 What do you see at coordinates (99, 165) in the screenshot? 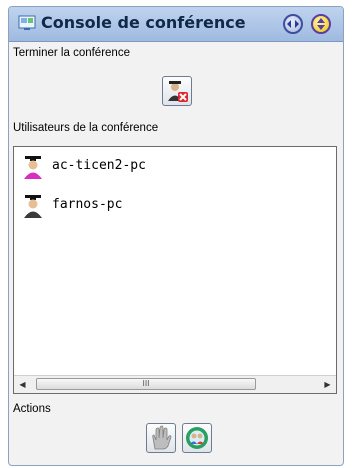
I see `user-name: ac-ticen2-pc` at bounding box center [99, 165].